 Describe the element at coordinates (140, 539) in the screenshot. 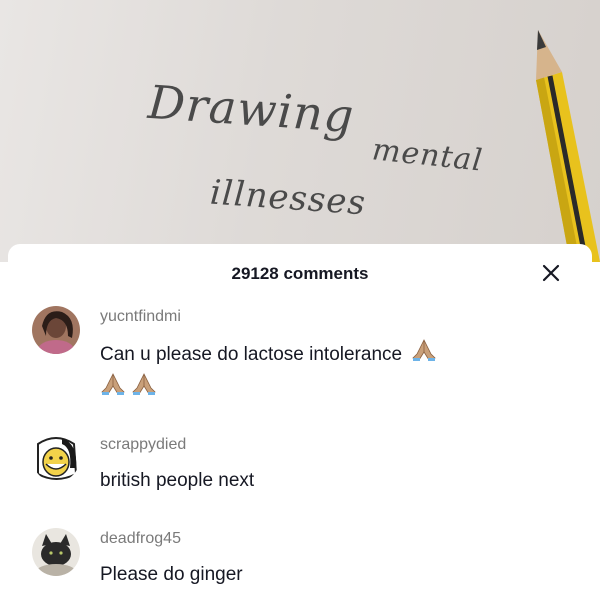

I see `comment-username: deadfrog45` at that location.